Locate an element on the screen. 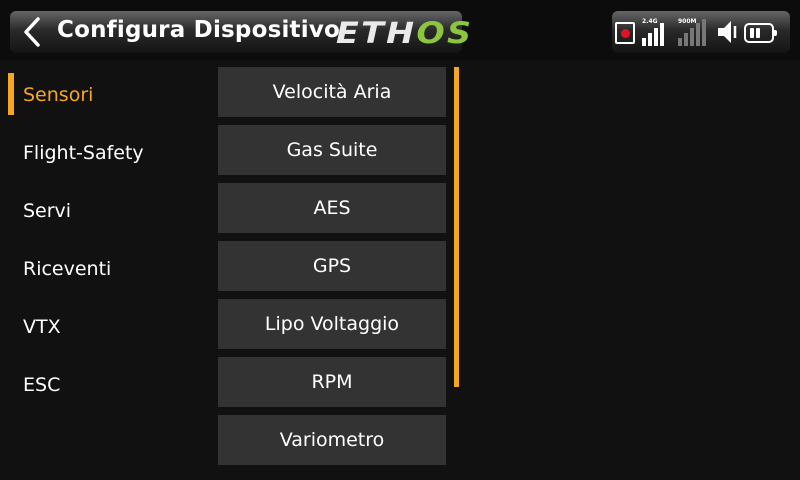 This screenshot has width=800, height=480. option-button-lipo-voltaggio: Lipo Voltaggio is located at coordinates (332, 324).